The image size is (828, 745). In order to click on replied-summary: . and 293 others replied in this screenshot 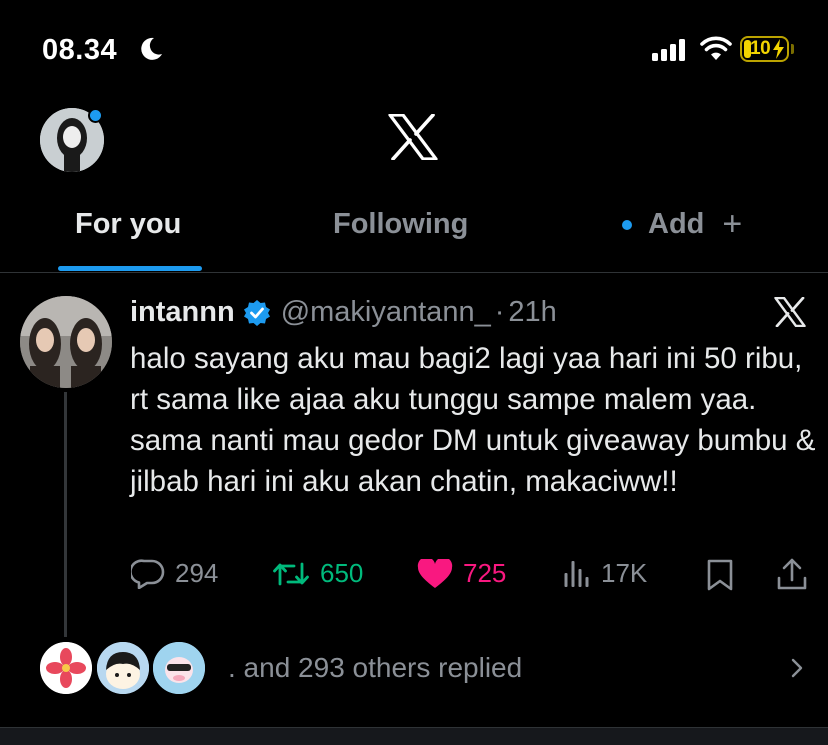, I will do `click(375, 667)`.